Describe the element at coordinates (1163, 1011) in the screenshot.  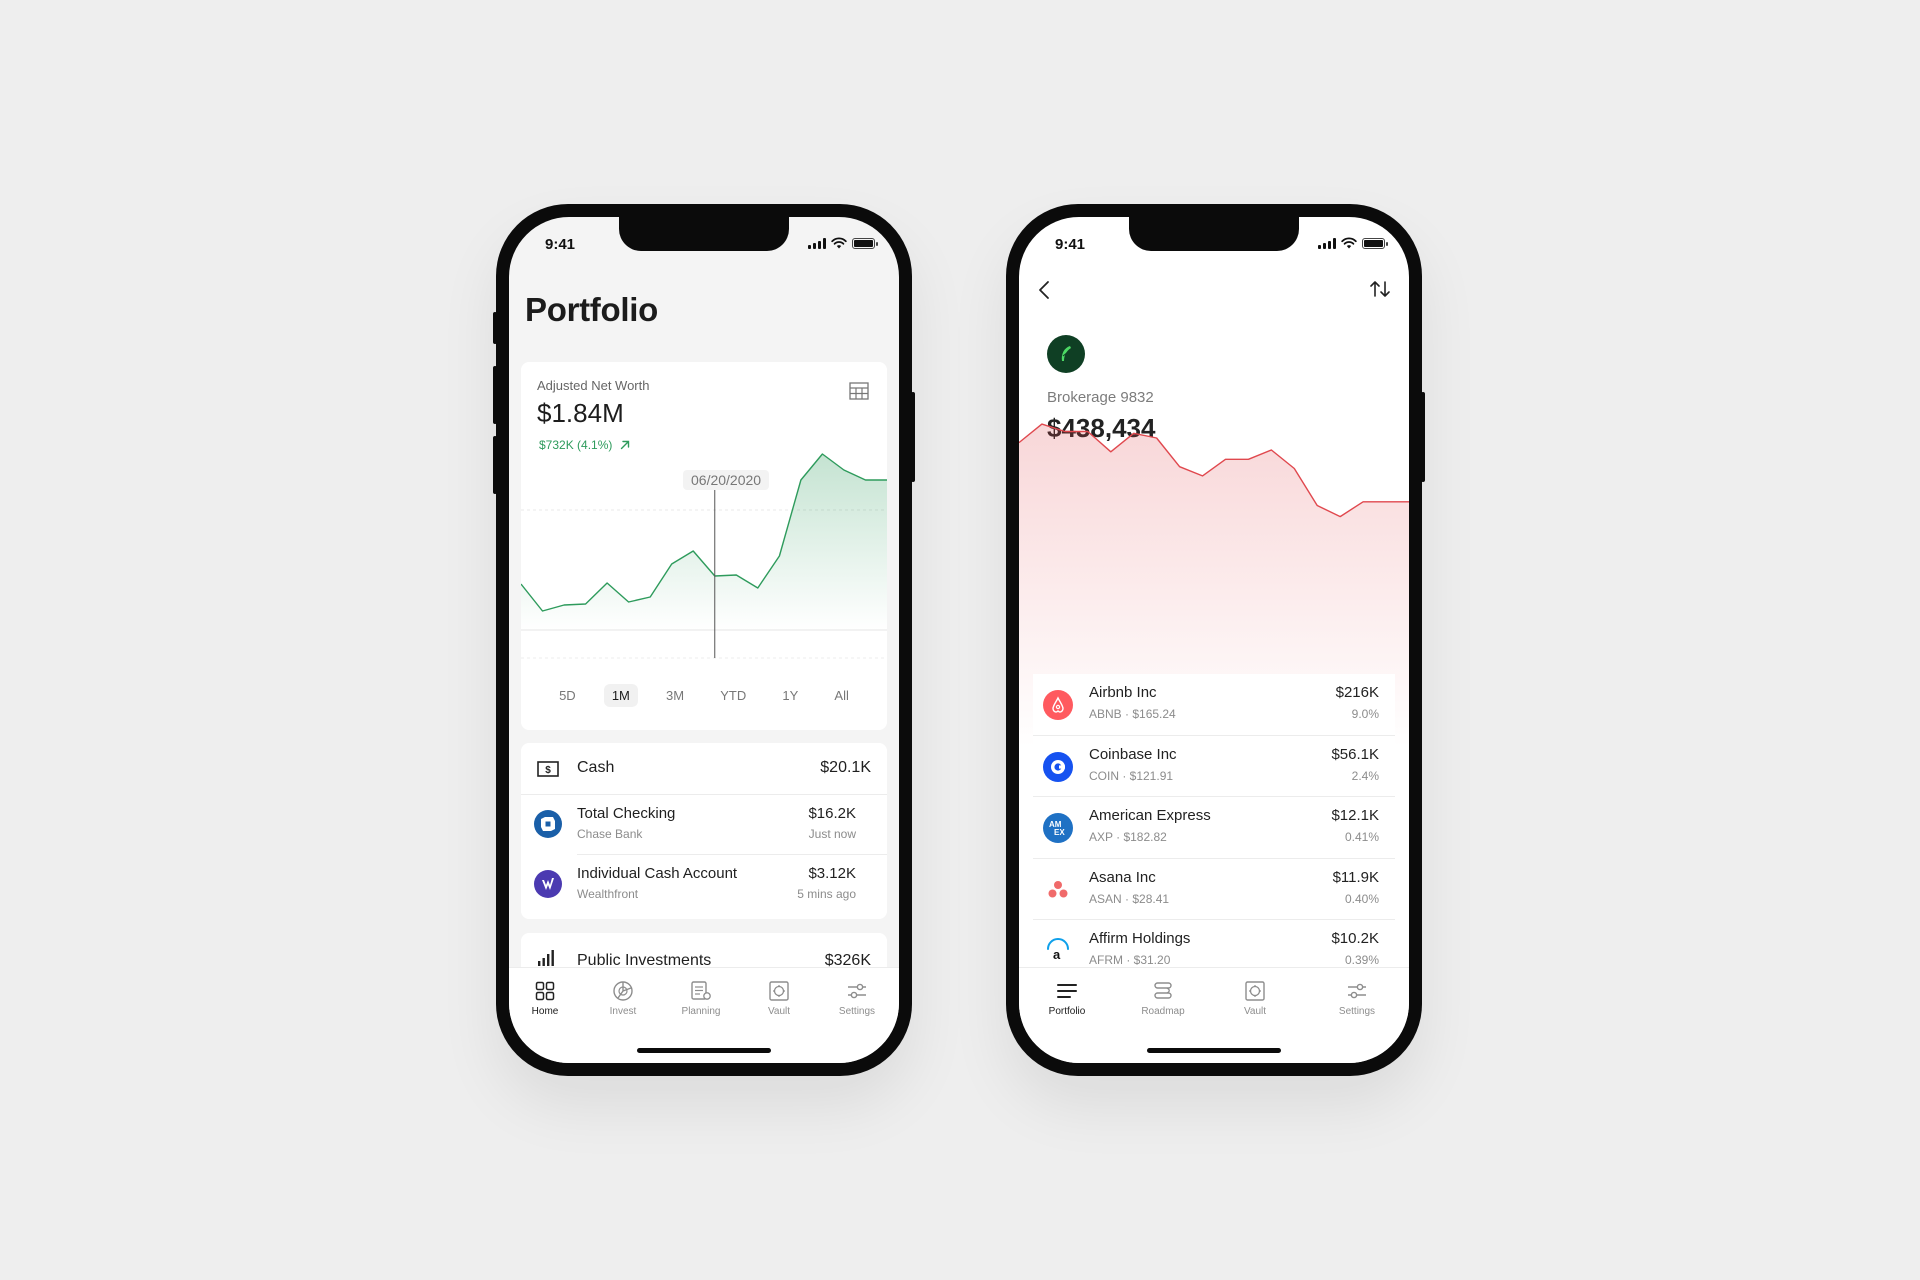
I see `tab-label: Roadmap` at that location.